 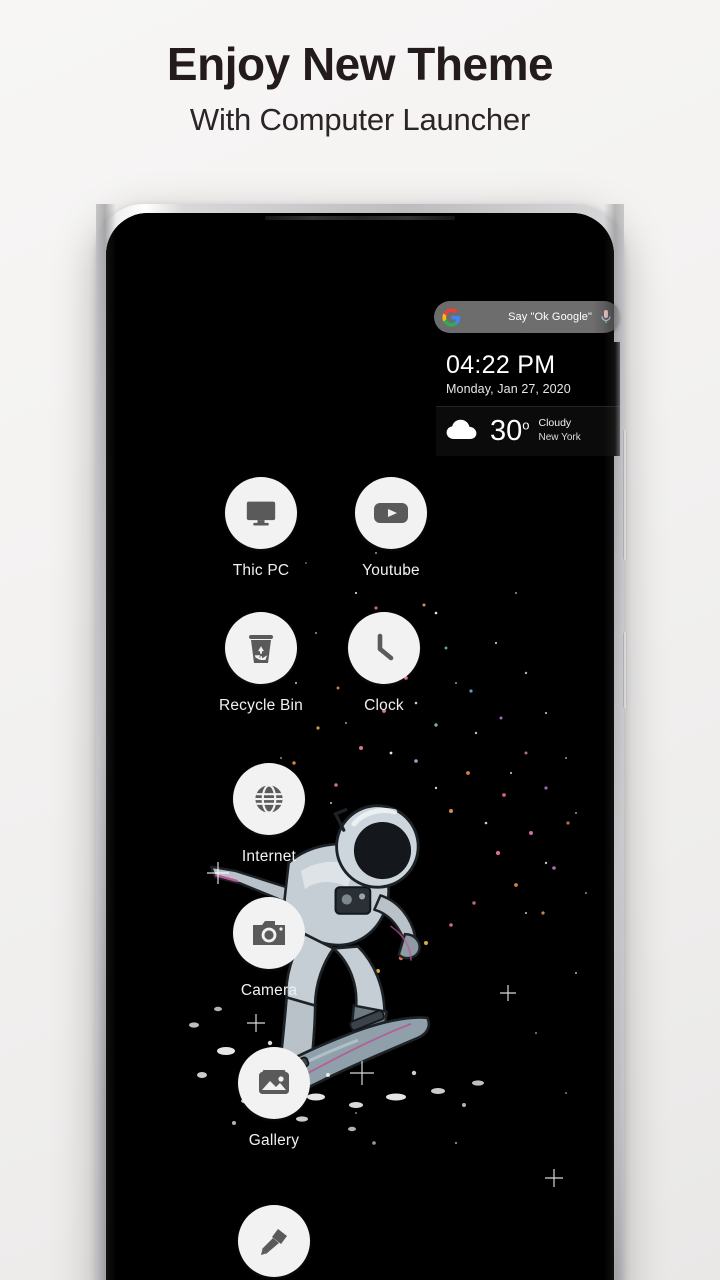 I want to click on app-icon-recycle-bin: Recycle Bin, so click(x=261, y=663).